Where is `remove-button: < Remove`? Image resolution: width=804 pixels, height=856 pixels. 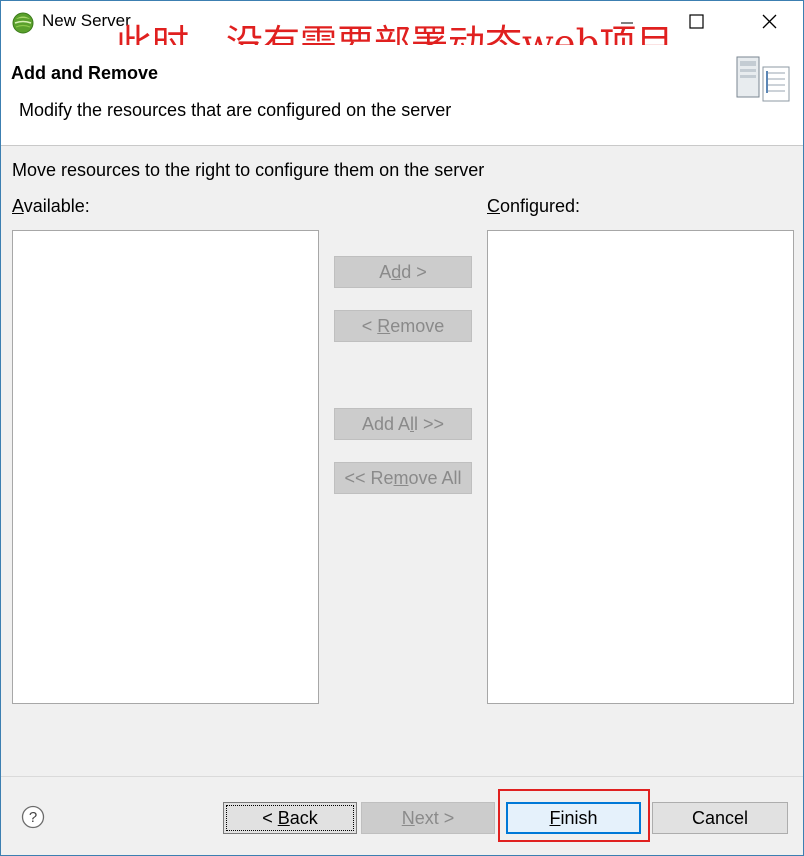
remove-button: < Remove is located at coordinates (403, 326).